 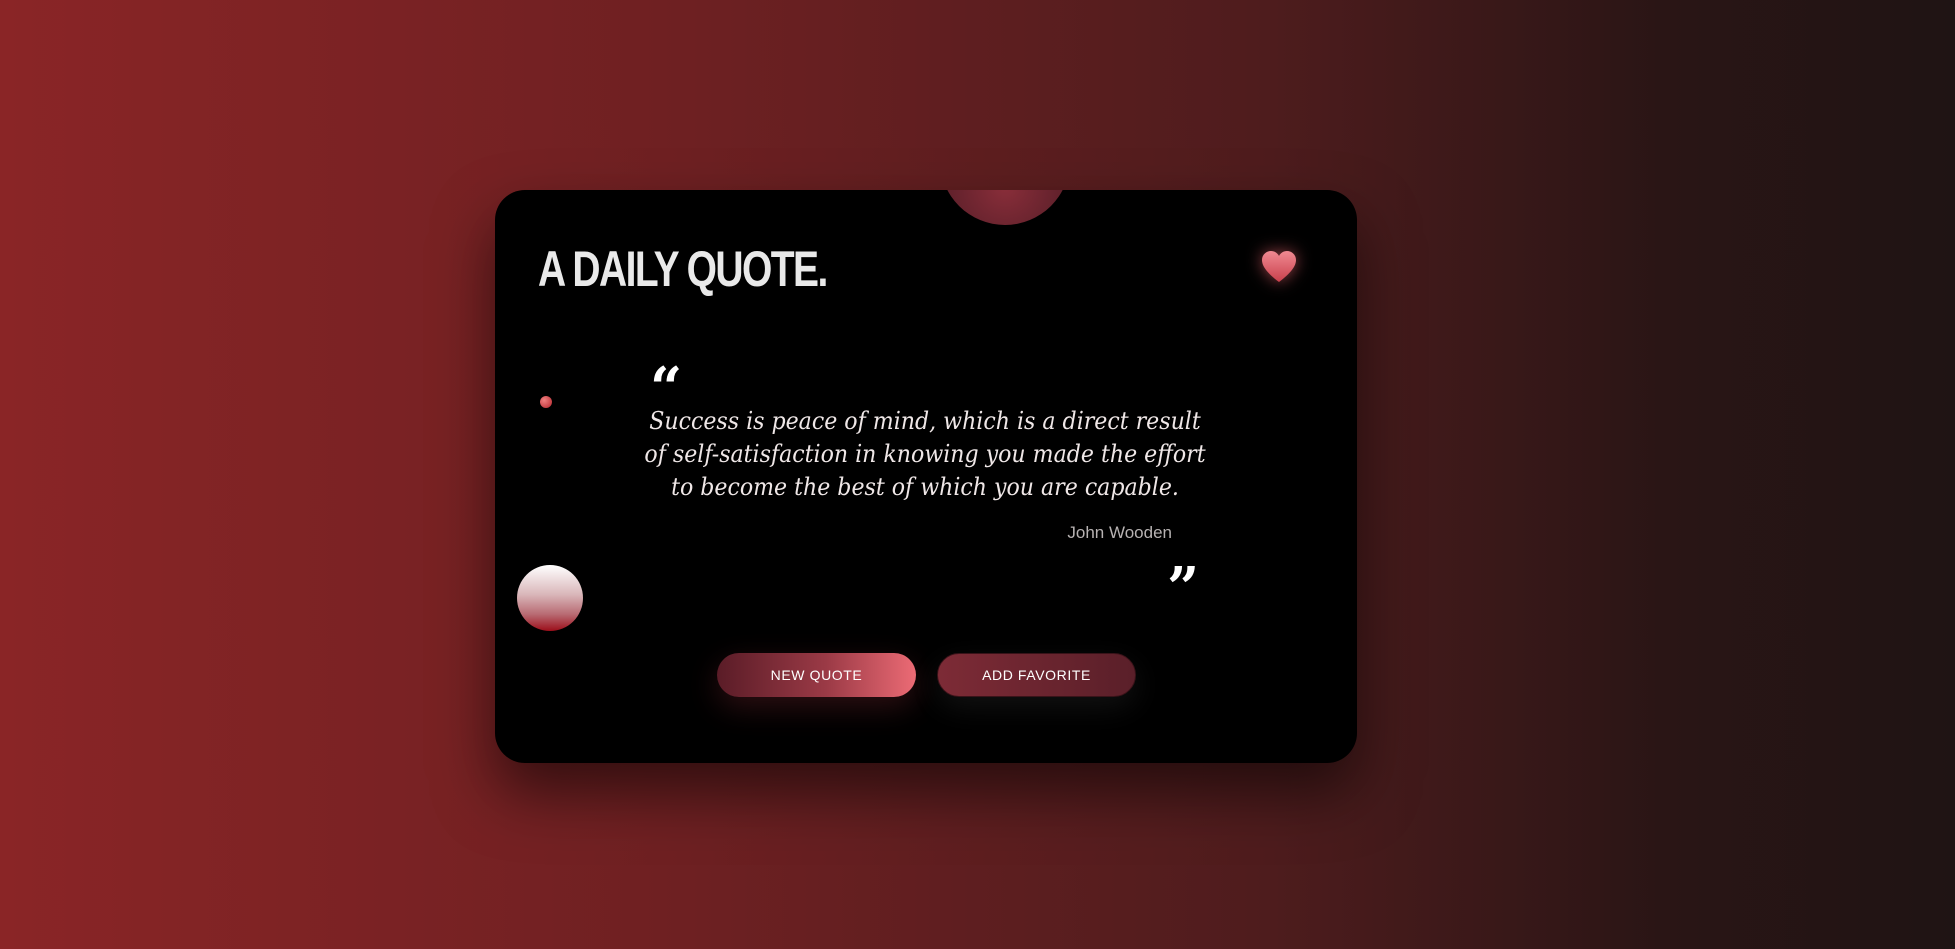 I want to click on heart-icon, so click(x=1279, y=268).